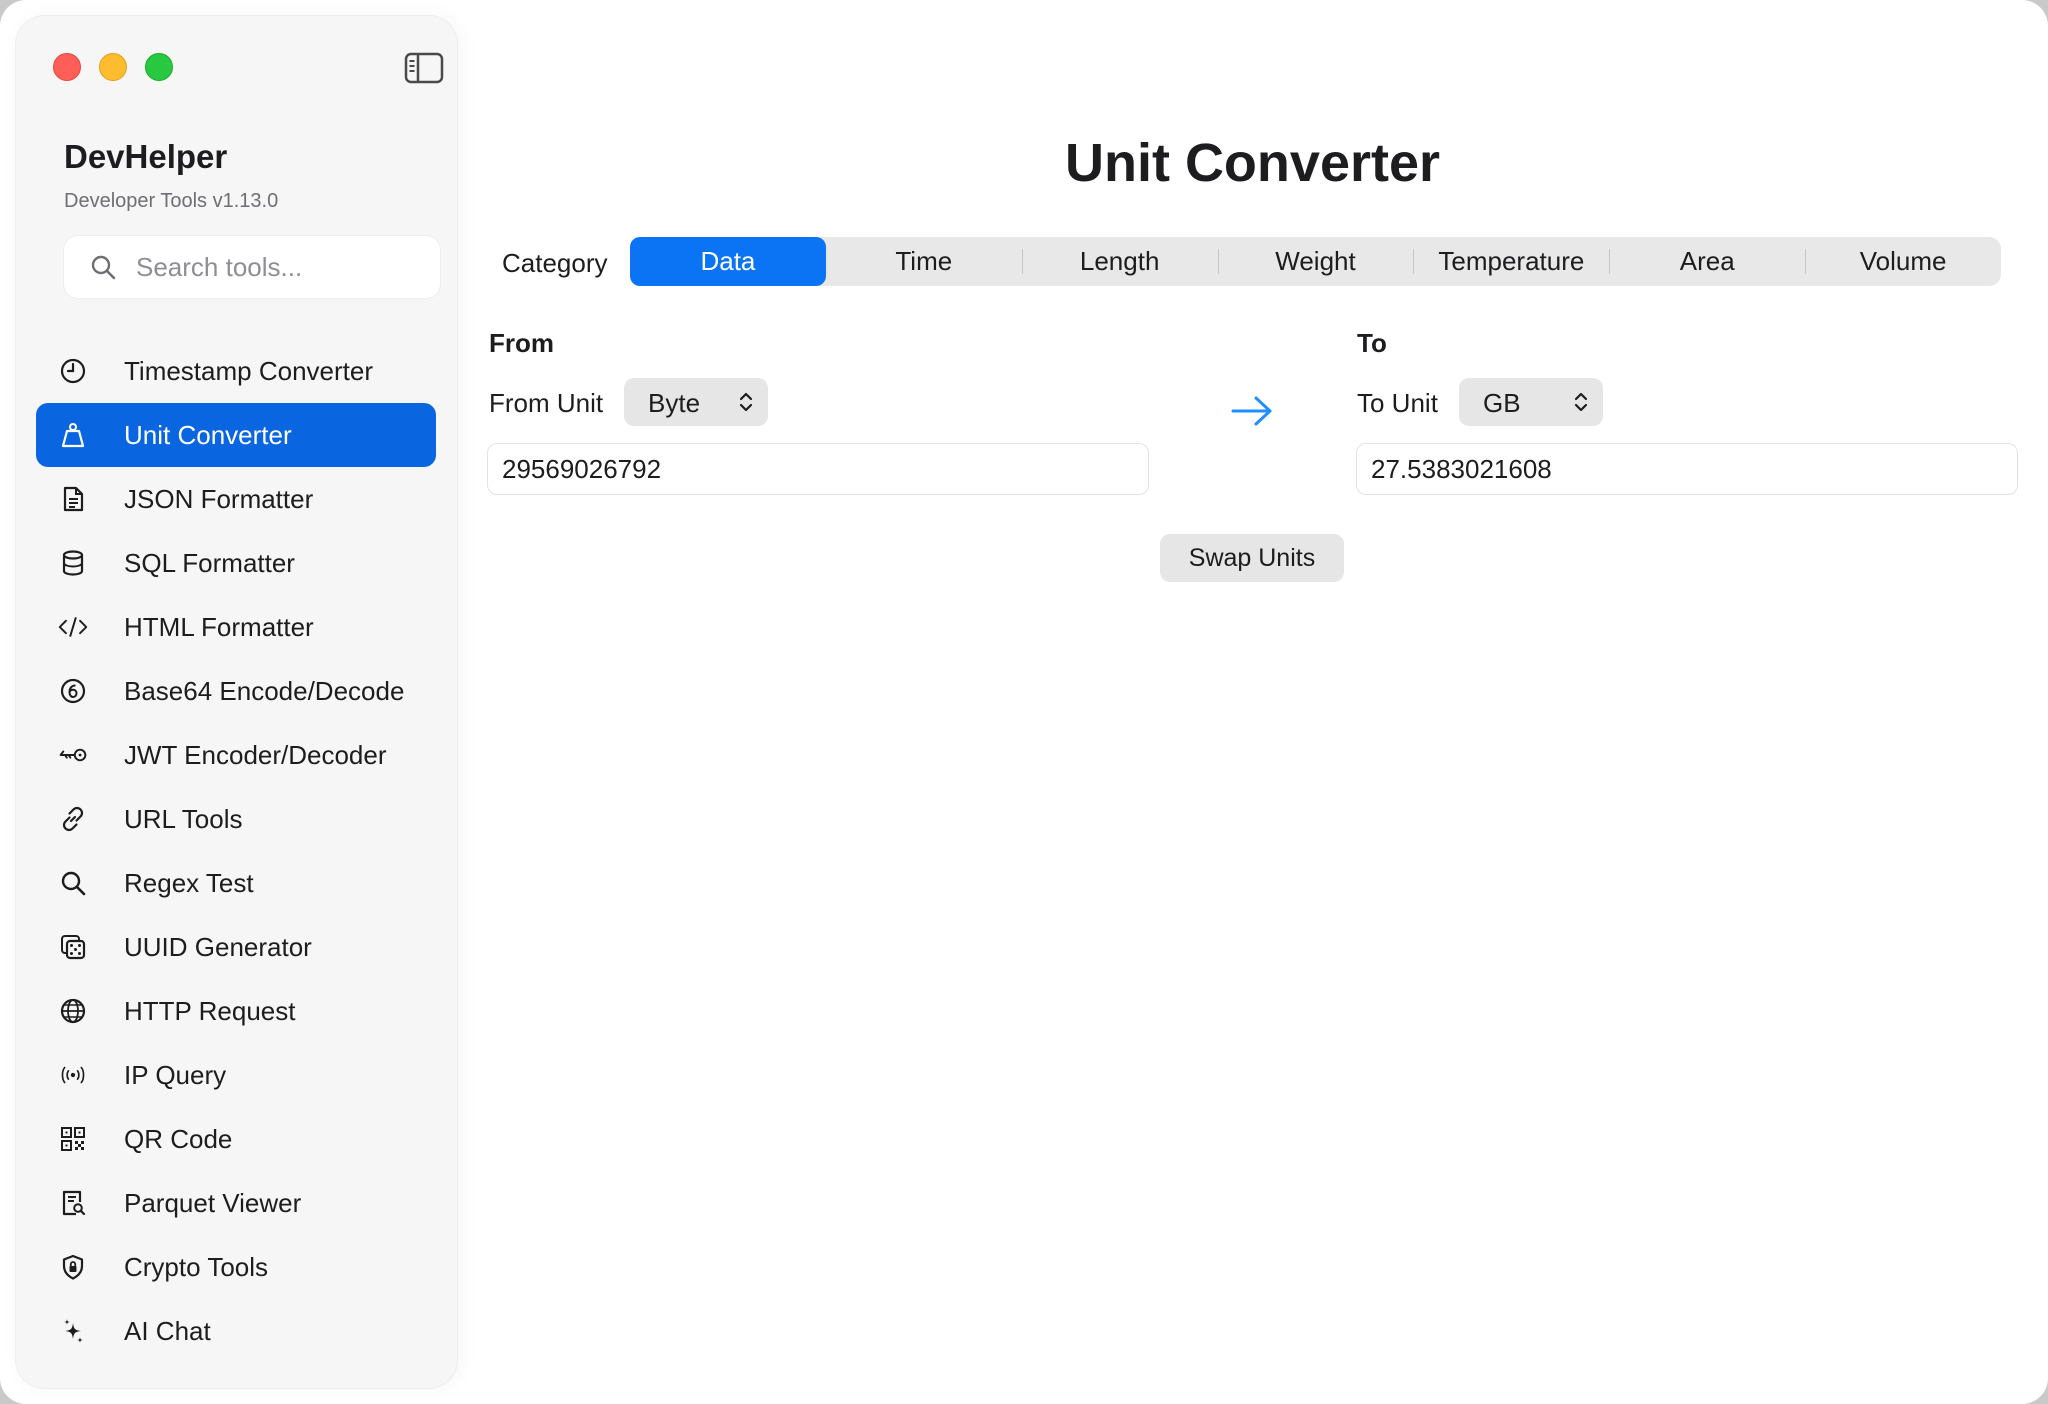 This screenshot has height=1404, width=2048. What do you see at coordinates (178, 1138) in the screenshot?
I see `sidebar-item-label: QR Code` at bounding box center [178, 1138].